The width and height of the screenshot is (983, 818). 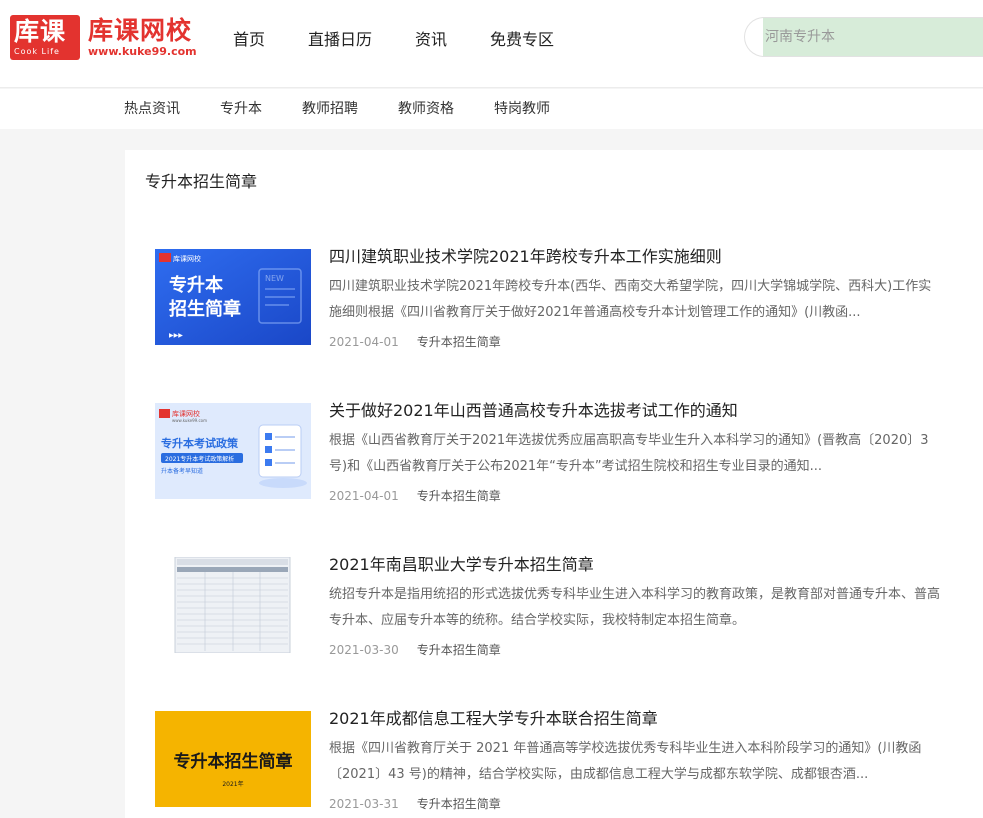 What do you see at coordinates (426, 109) in the screenshot?
I see `subnav-item-teacher-cert: 教师资格` at bounding box center [426, 109].